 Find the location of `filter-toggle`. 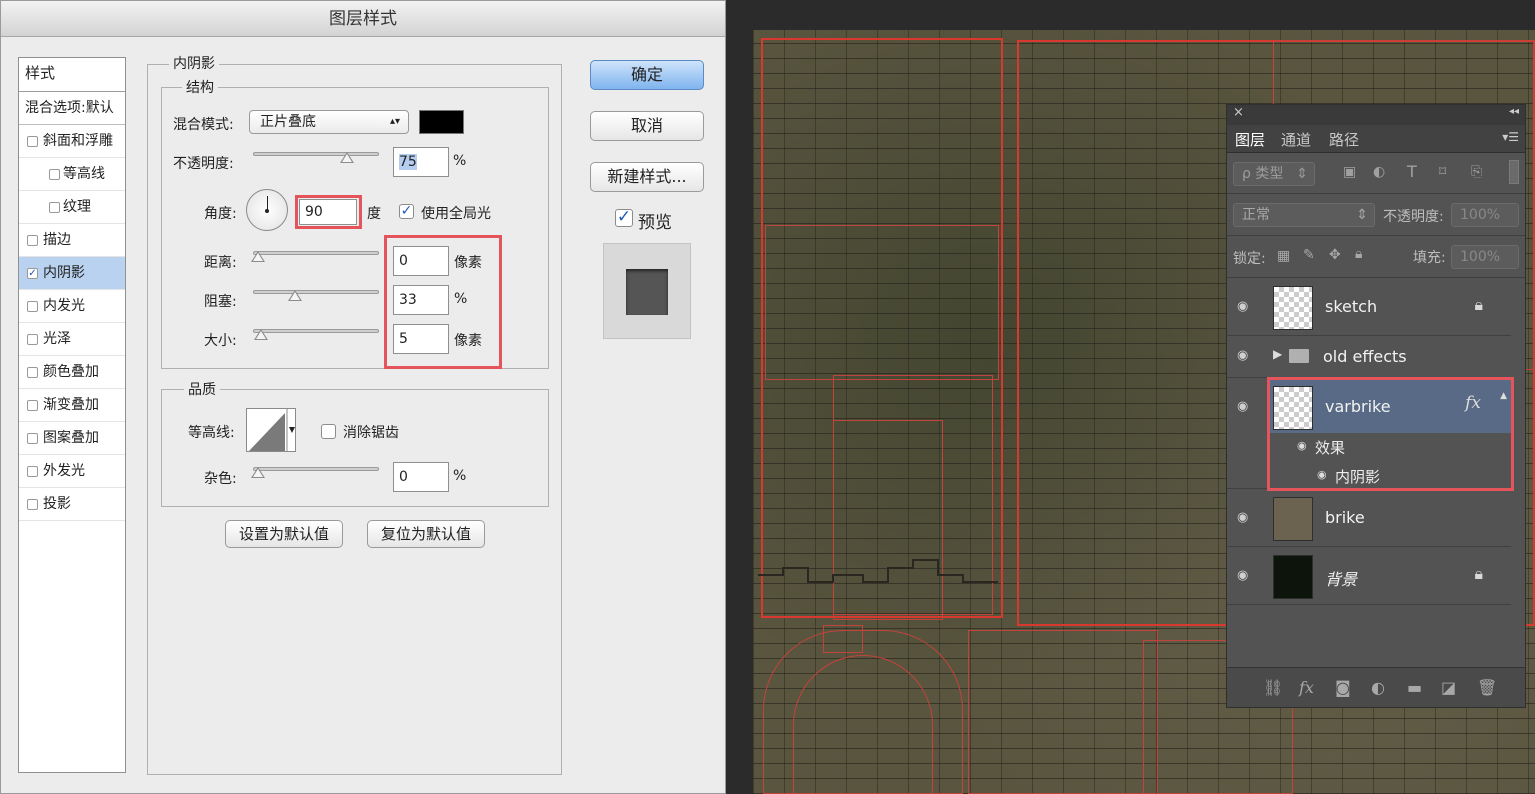

filter-toggle is located at coordinates (1514, 172).